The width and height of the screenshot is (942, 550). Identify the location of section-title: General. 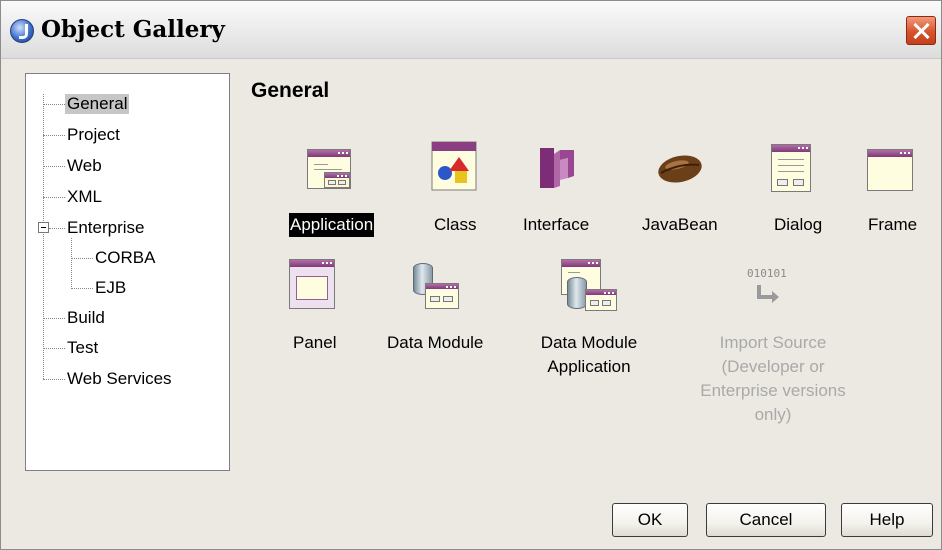
(290, 90).